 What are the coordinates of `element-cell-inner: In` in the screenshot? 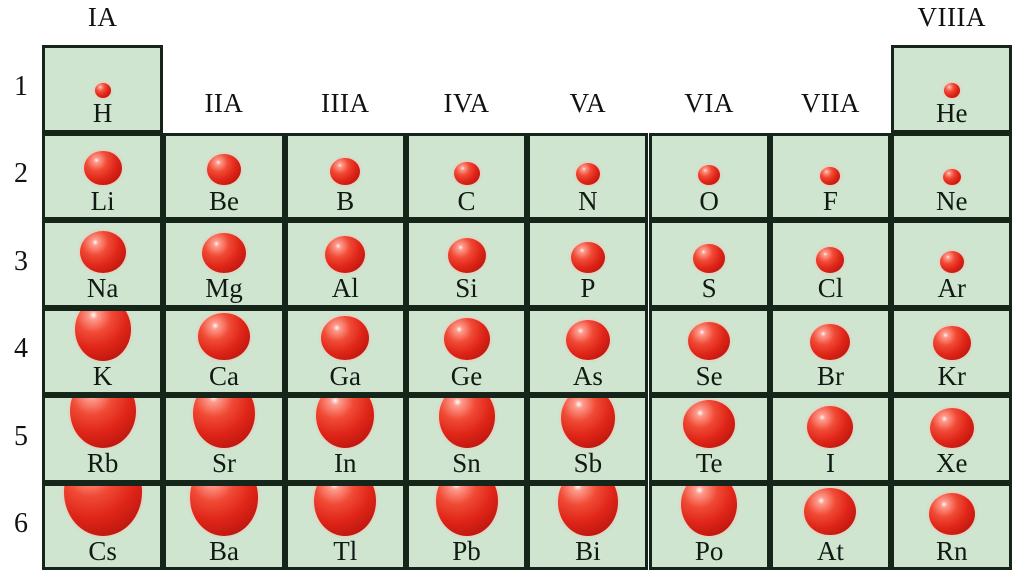 It's located at (345, 438).